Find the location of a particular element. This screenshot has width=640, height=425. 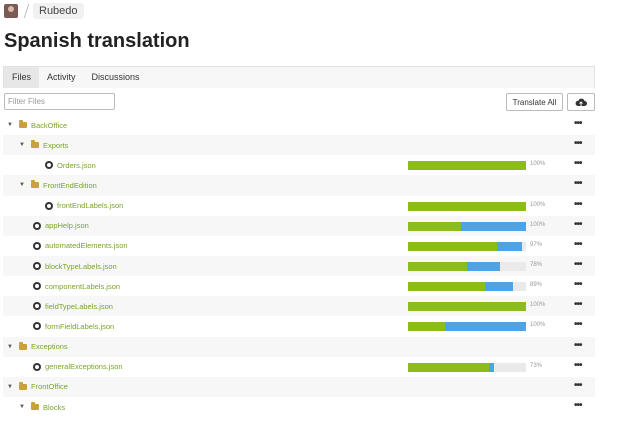

folder-name-link: Exceptions is located at coordinates (49, 346).